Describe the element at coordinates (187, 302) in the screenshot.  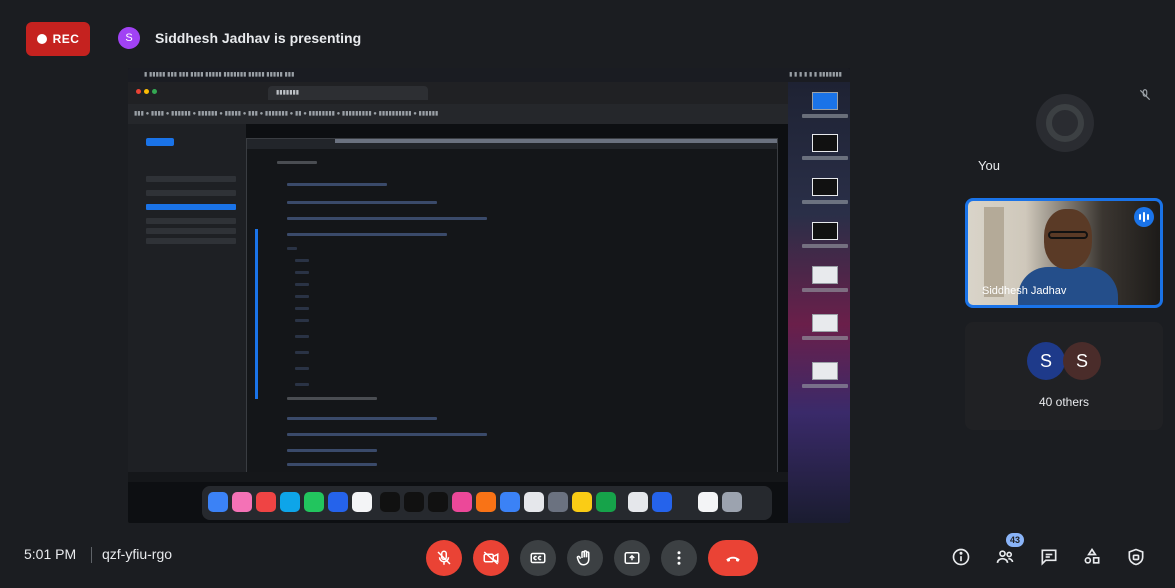
I see `editor-file-panel` at that location.